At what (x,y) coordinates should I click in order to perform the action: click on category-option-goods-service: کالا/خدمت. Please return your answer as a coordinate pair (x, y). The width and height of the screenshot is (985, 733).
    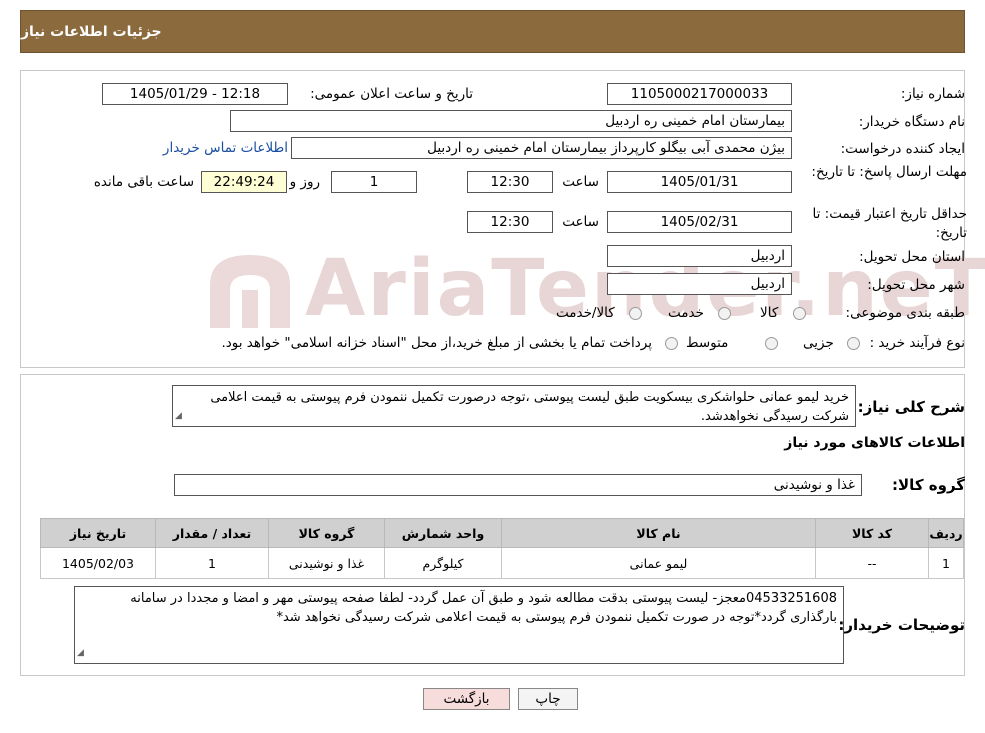
    Looking at the image, I should click on (585, 313).